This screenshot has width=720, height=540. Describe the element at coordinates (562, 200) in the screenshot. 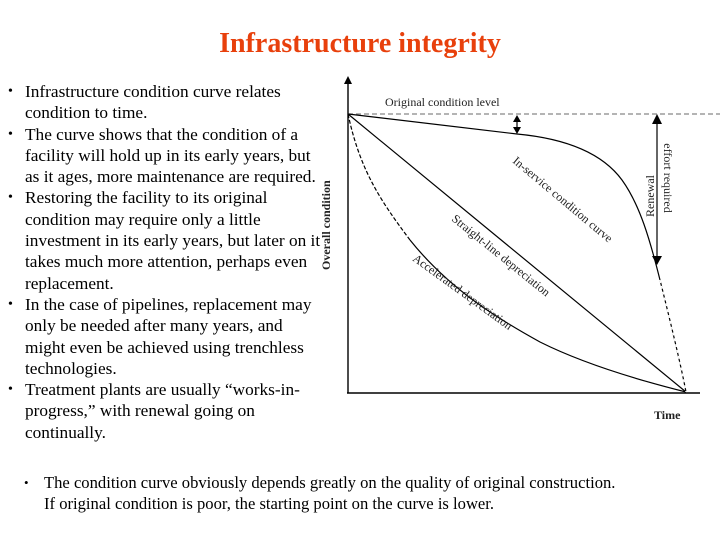

I see `in-service-curve-label: In-service condition curve` at that location.